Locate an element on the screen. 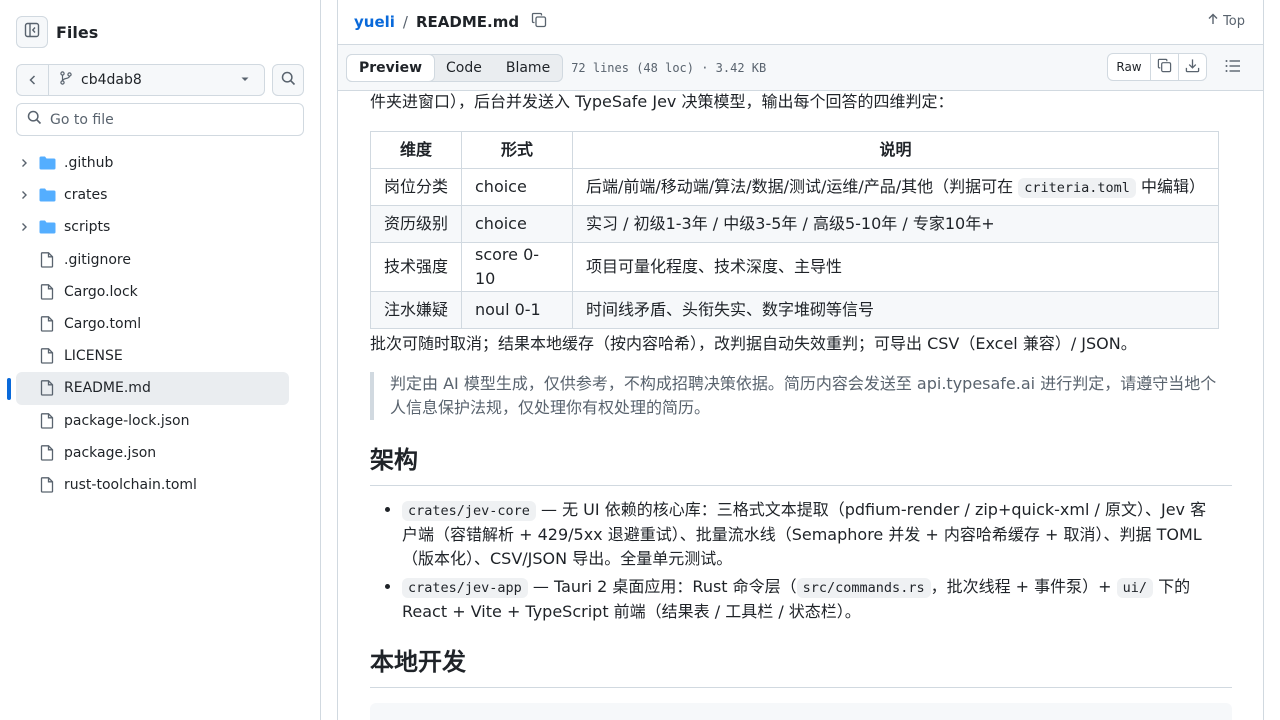 This screenshot has height=720, width=1280. table-cell: noul 0-1 is located at coordinates (517, 310).